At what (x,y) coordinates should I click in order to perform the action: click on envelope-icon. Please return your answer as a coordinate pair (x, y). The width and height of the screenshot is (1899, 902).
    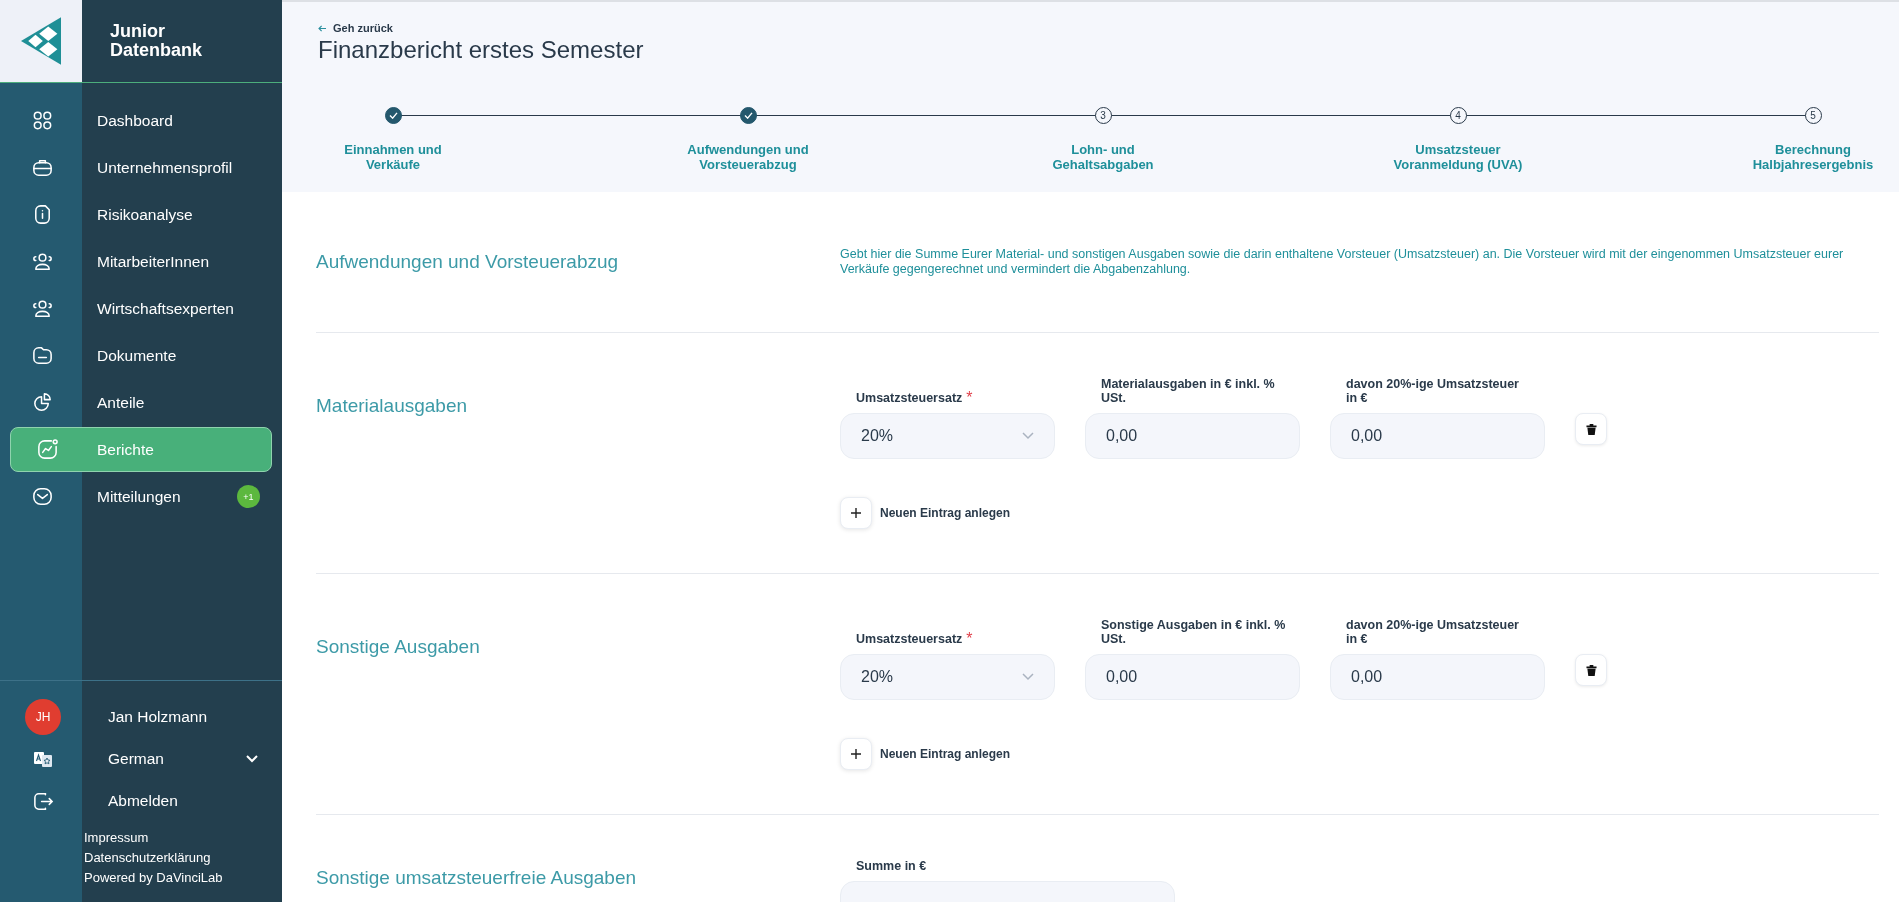
    Looking at the image, I should click on (42, 496).